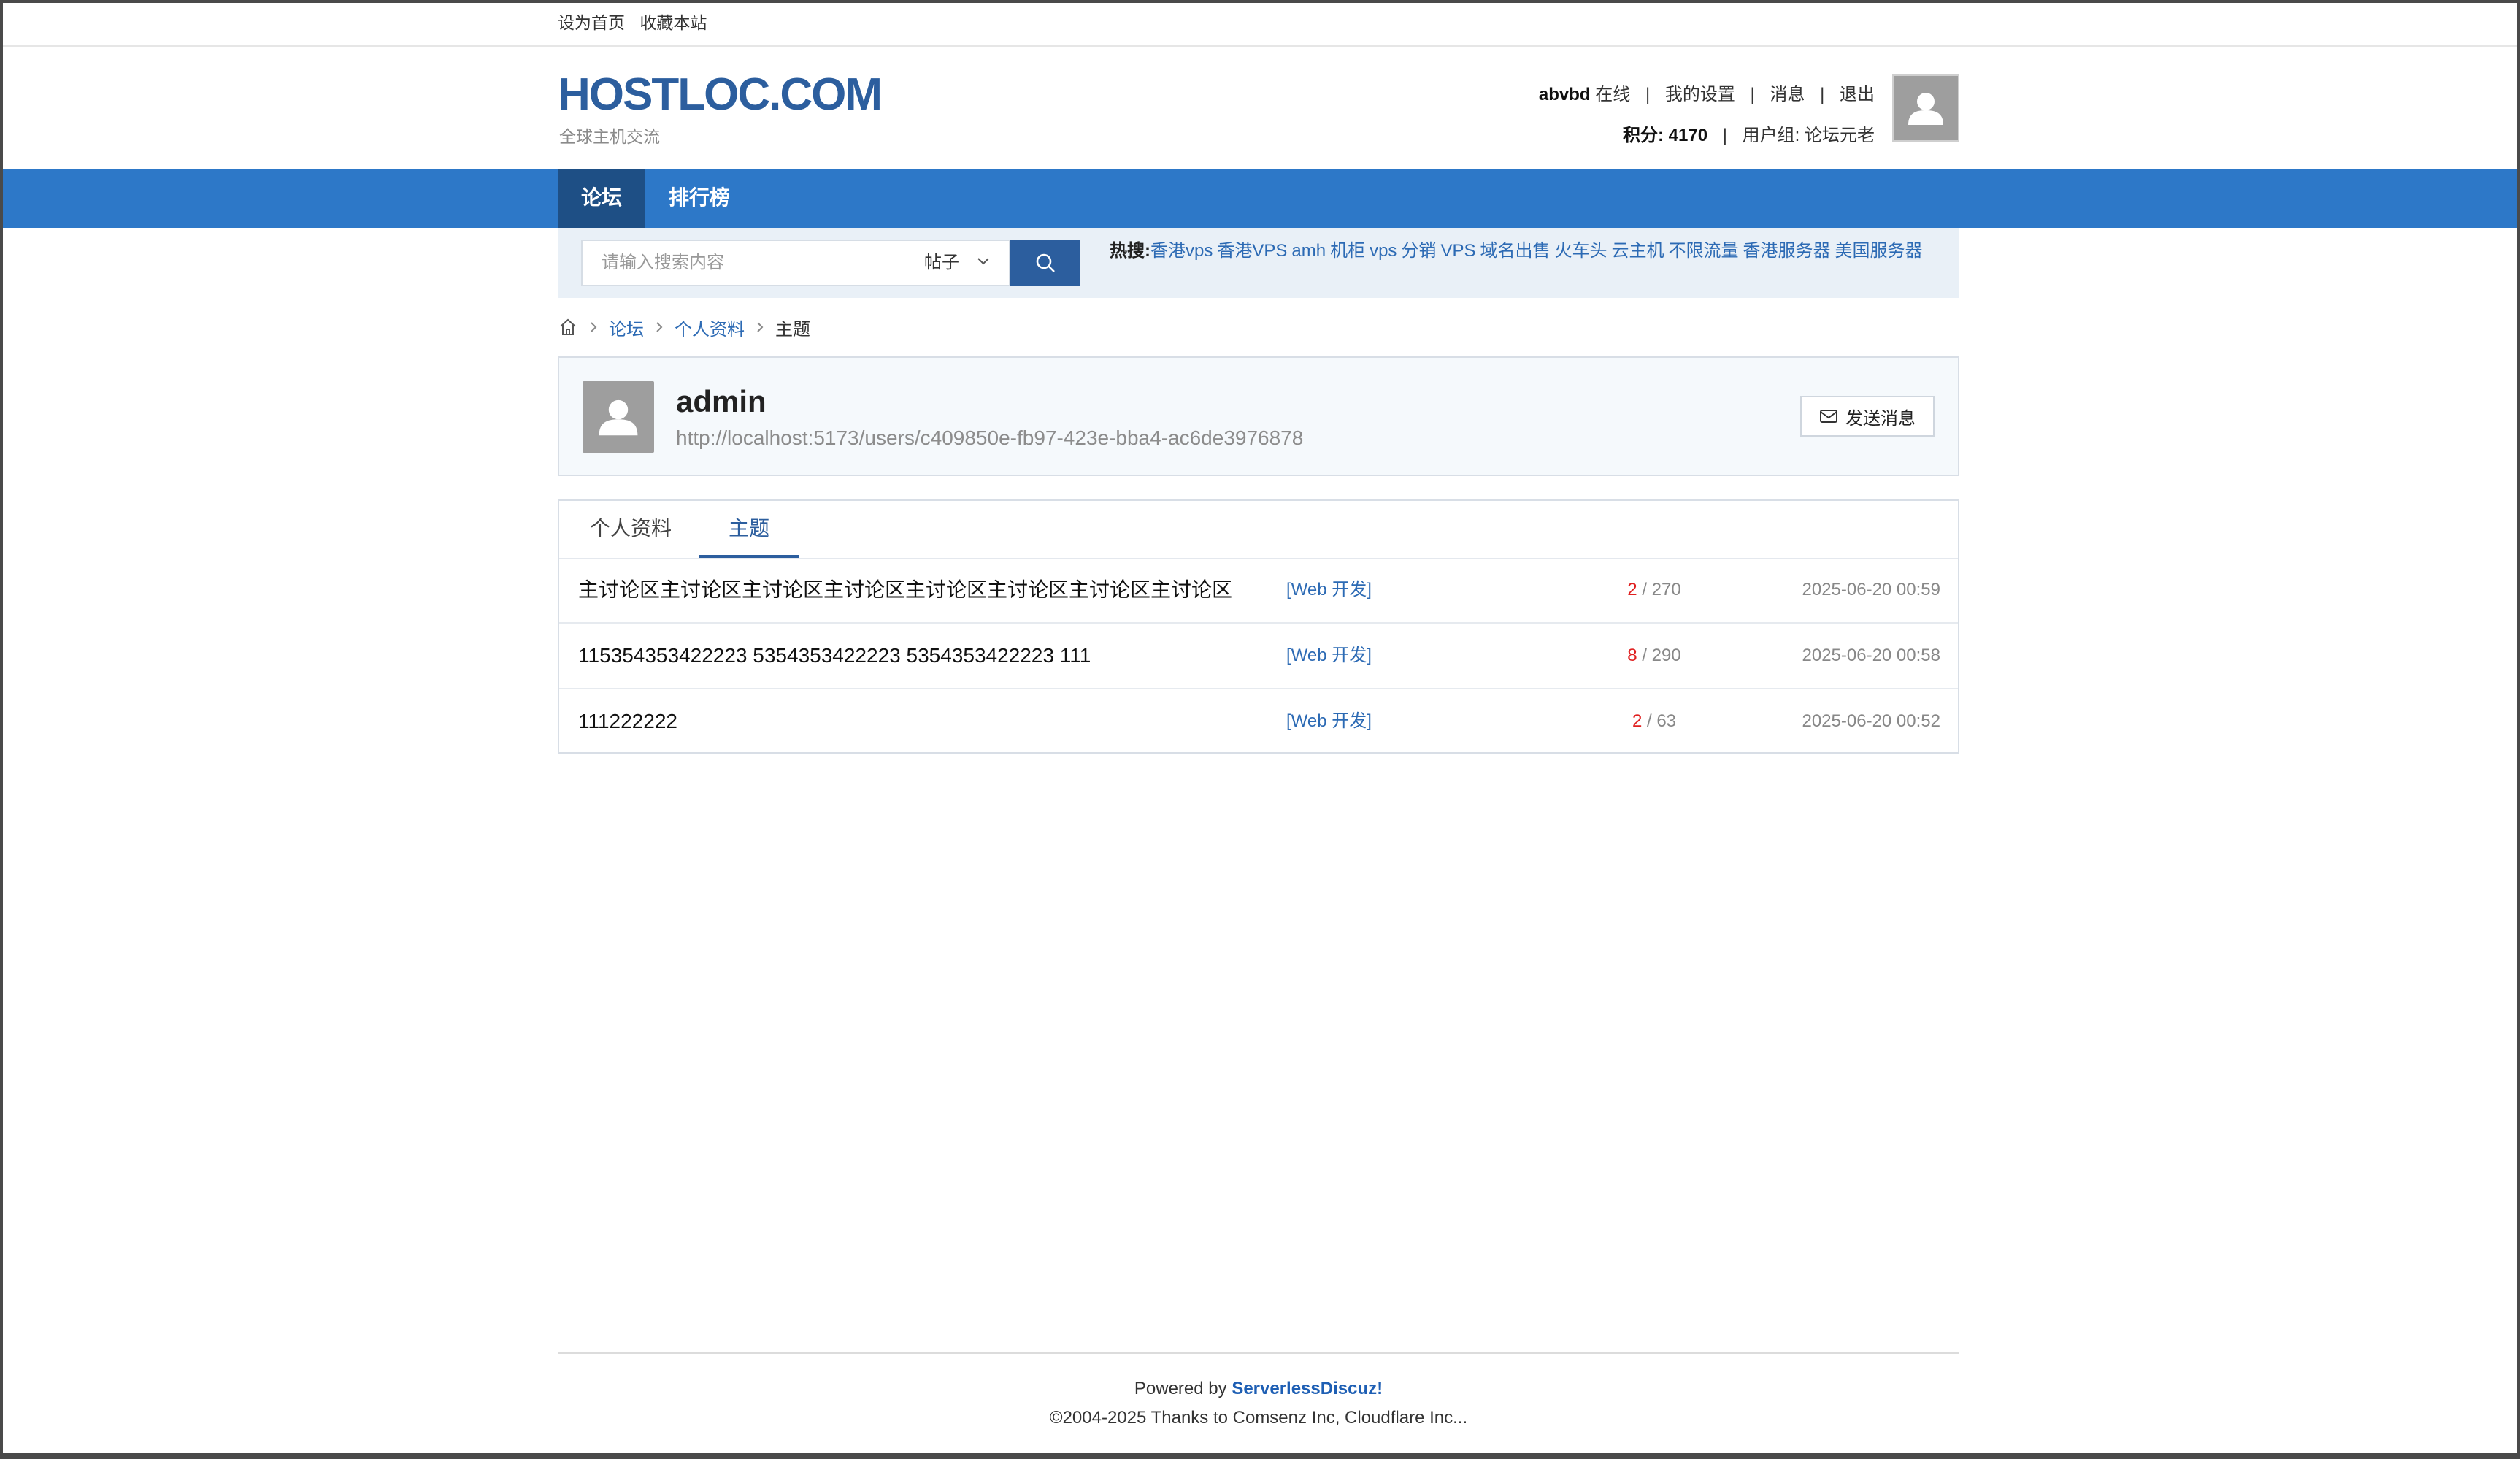 Image resolution: width=2520 pixels, height=1459 pixels. What do you see at coordinates (1828, 416) in the screenshot?
I see `envelope-icon` at bounding box center [1828, 416].